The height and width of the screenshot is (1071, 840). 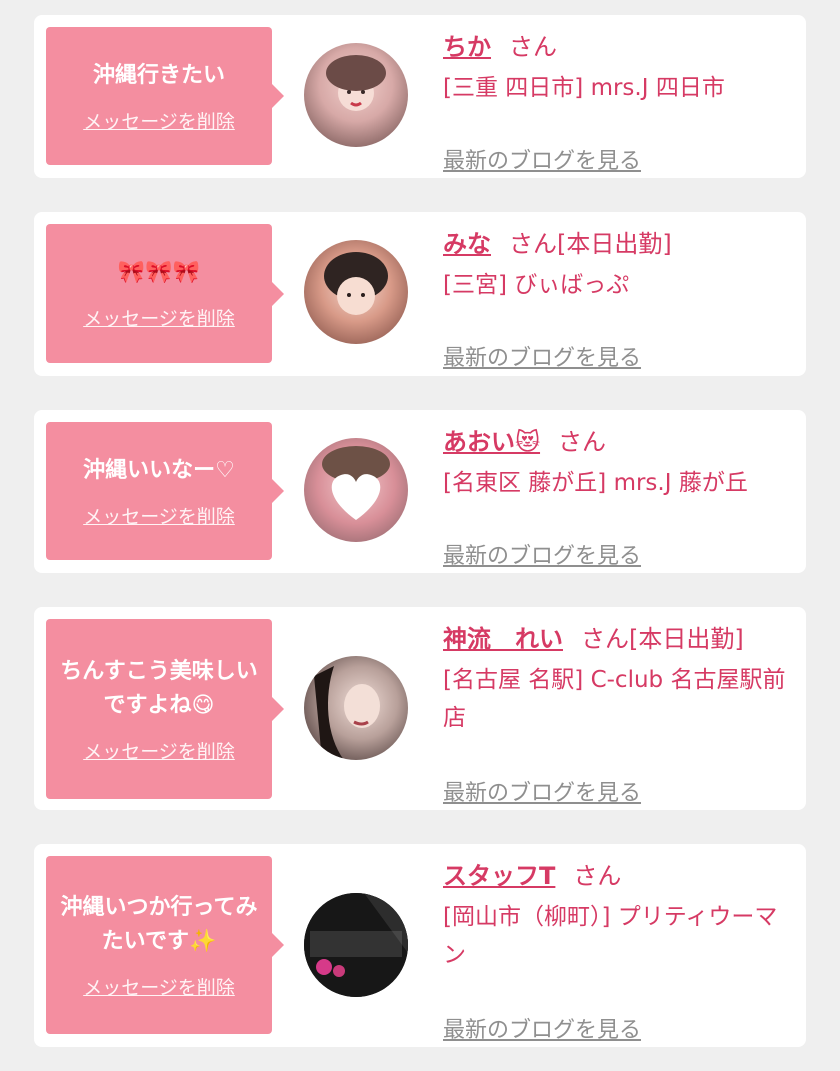 I want to click on name-line: スタッフT さん, so click(x=620, y=876).